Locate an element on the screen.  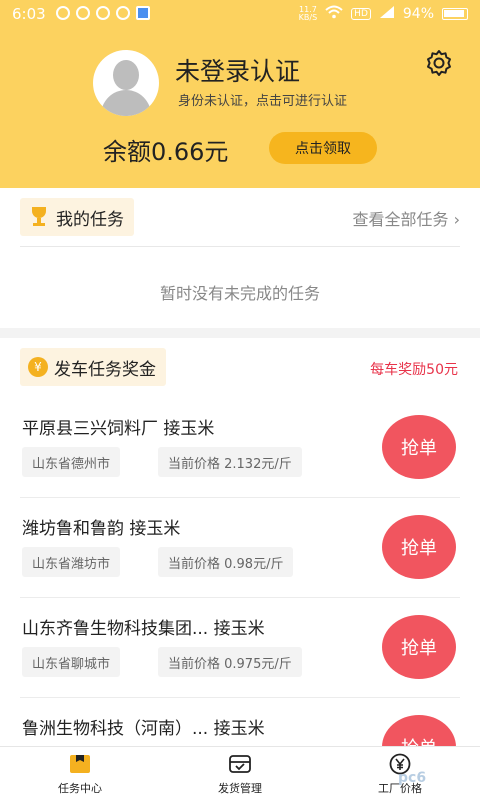
nav-label: 发货管理 is located at coordinates (240, 788).